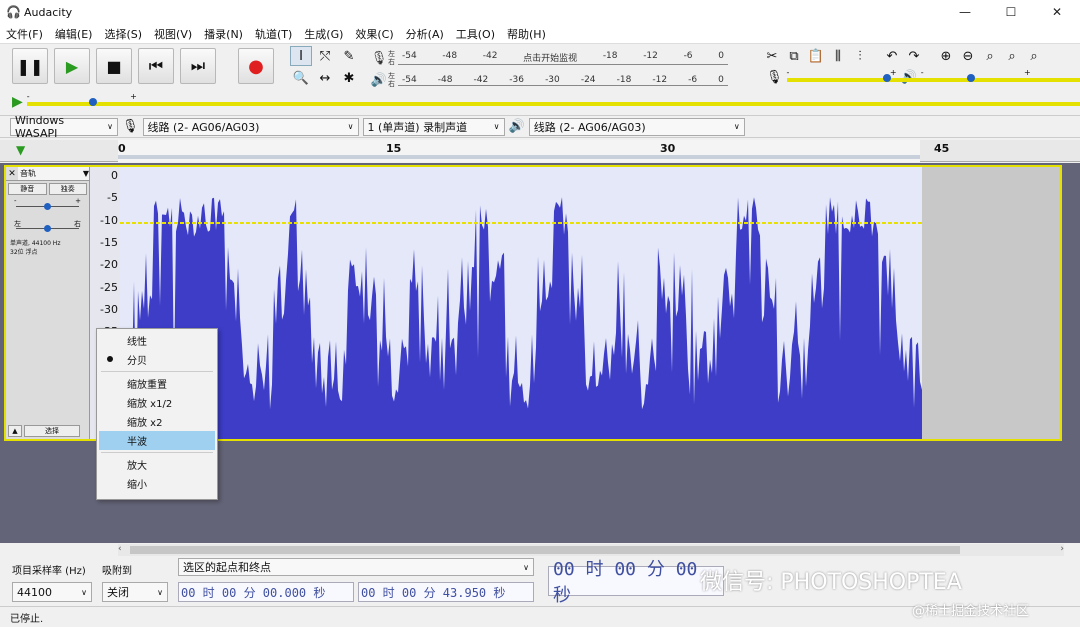  What do you see at coordinates (273, 34) in the screenshot?
I see `menu-item: 轨道(T)` at bounding box center [273, 34].